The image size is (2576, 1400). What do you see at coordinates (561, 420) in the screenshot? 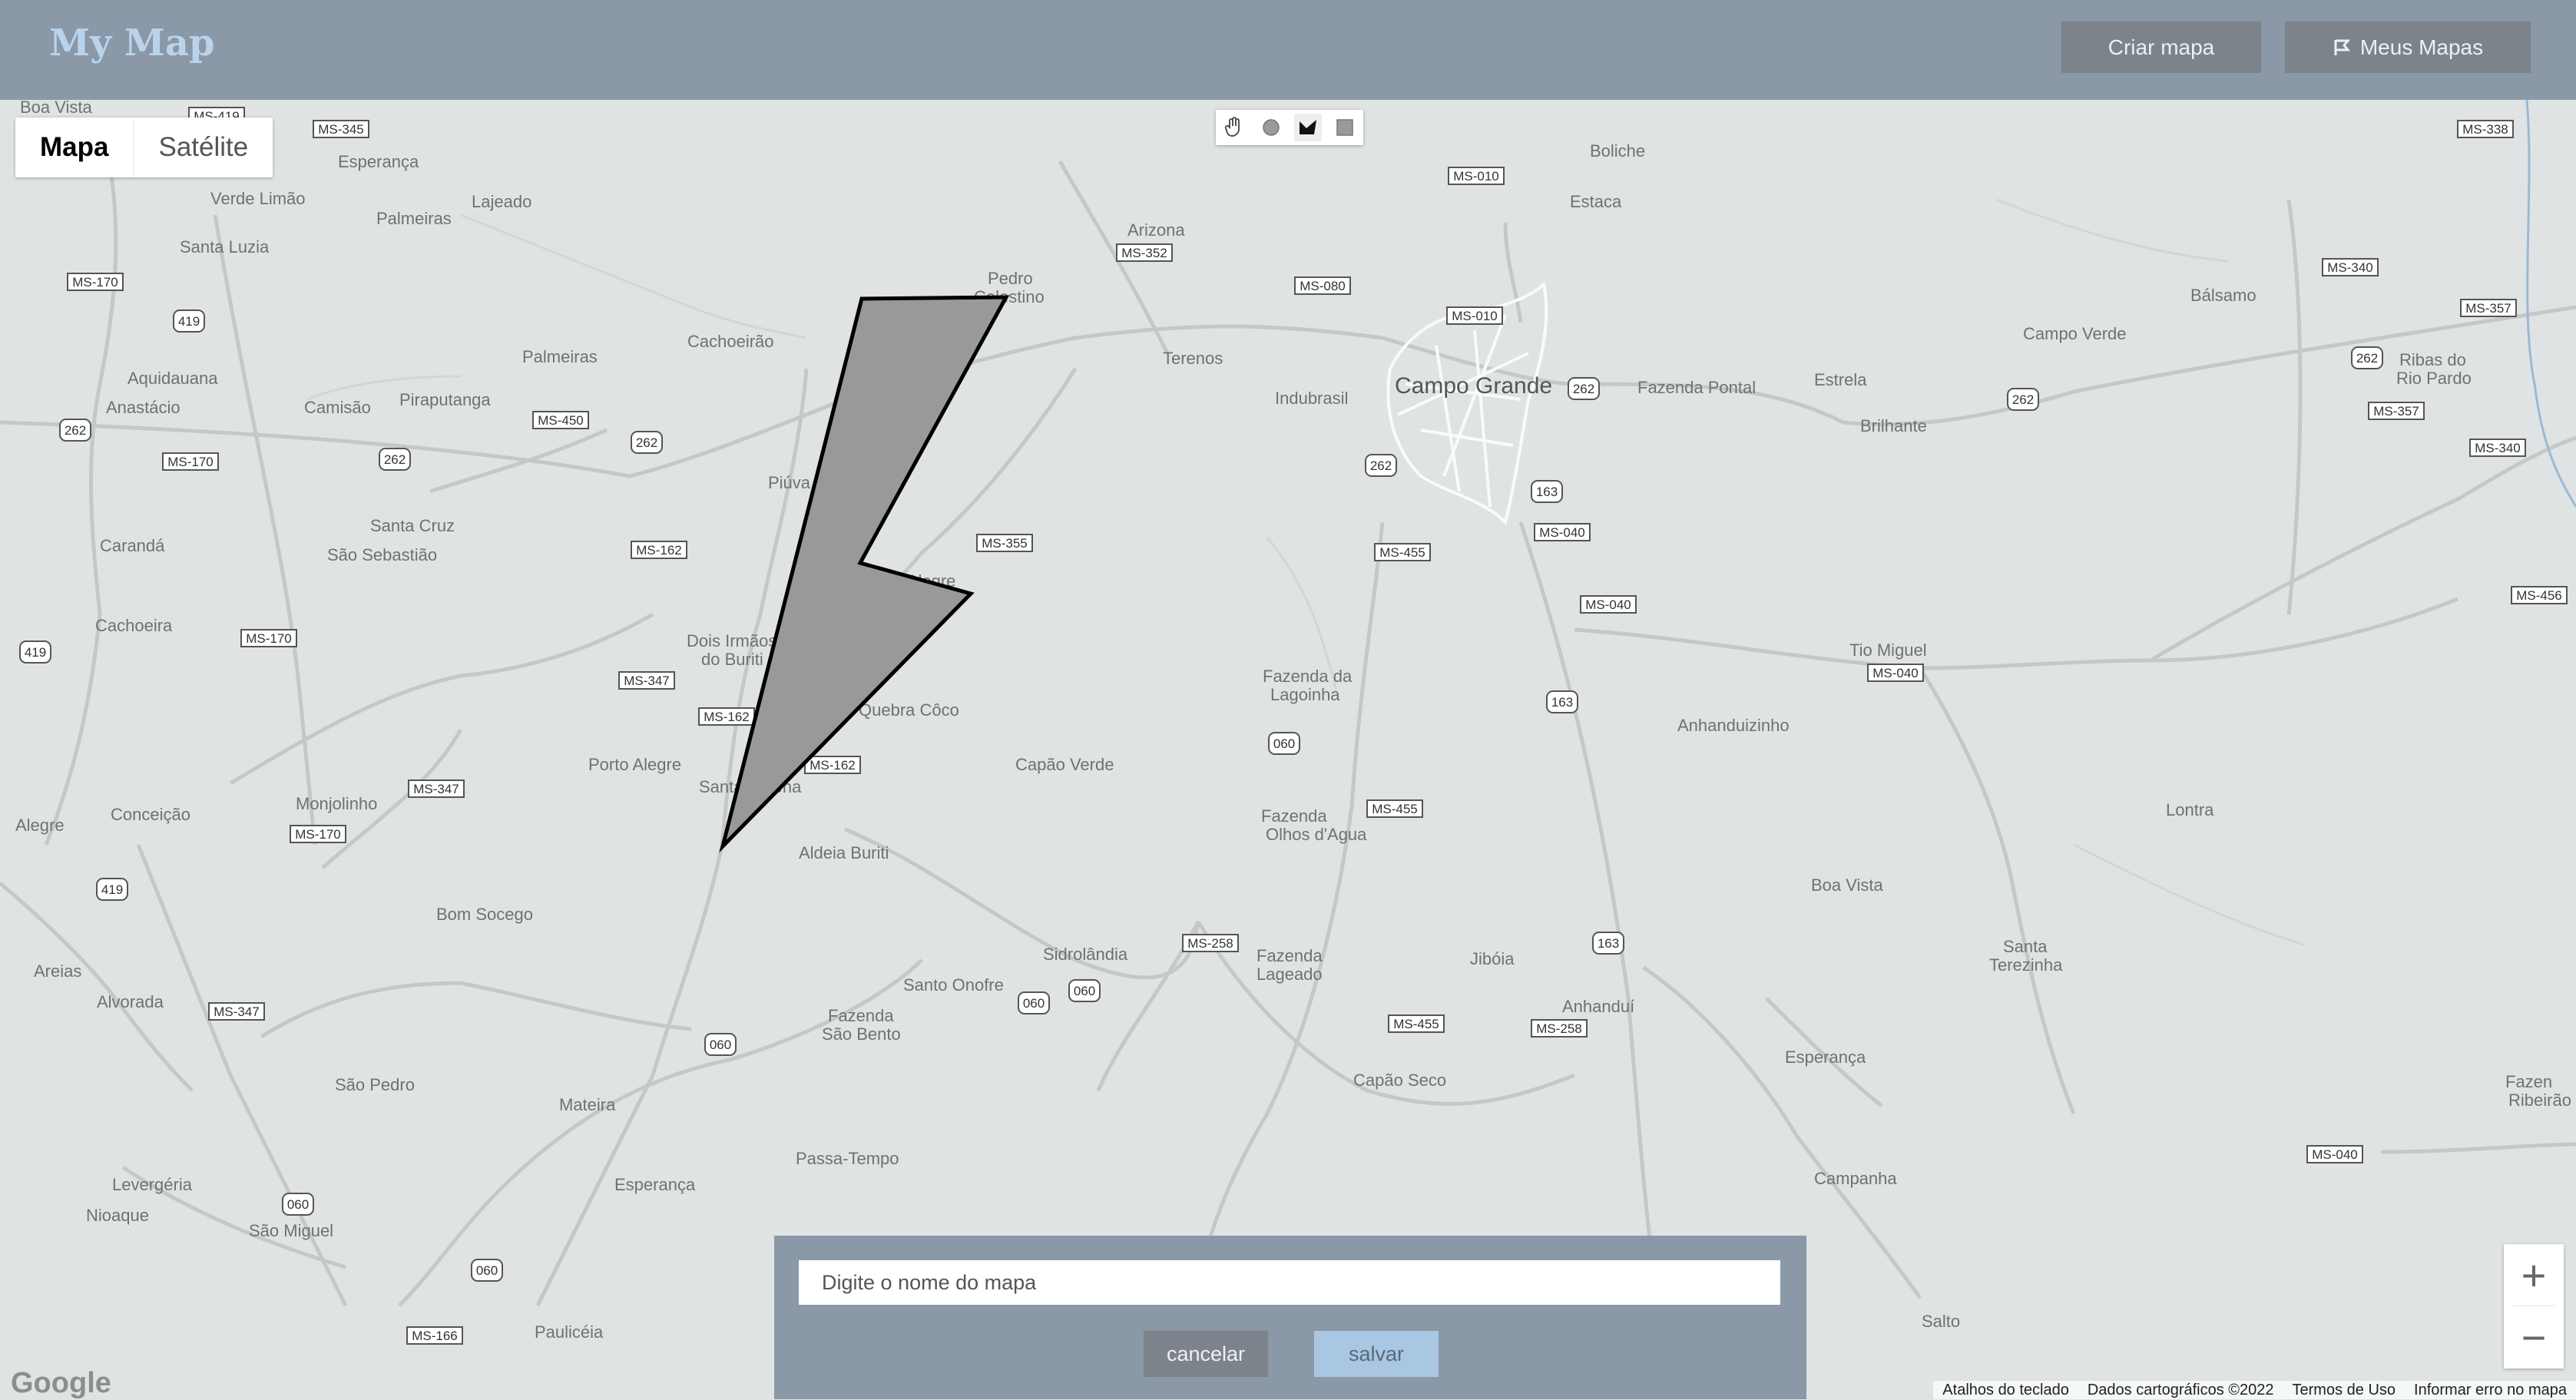
I see `svg-text: MS-450` at bounding box center [561, 420].